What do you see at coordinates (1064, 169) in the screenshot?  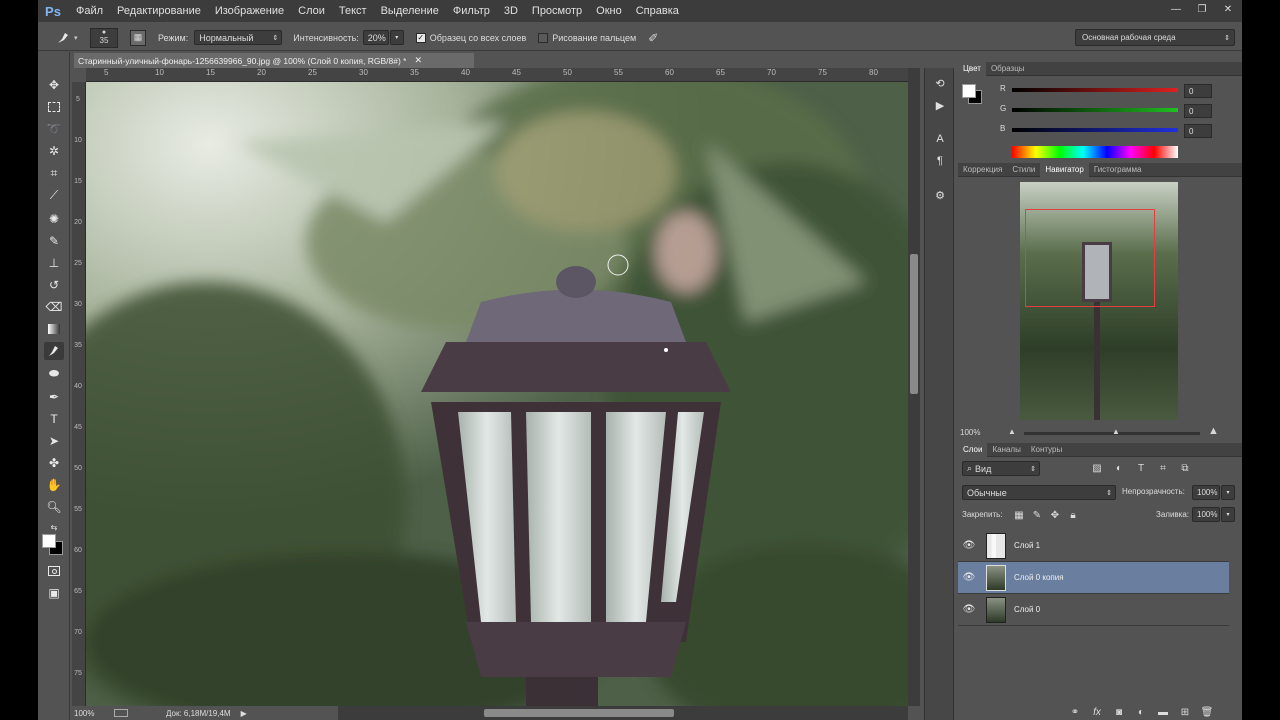 I see `tab-navigator: Навигатор` at bounding box center [1064, 169].